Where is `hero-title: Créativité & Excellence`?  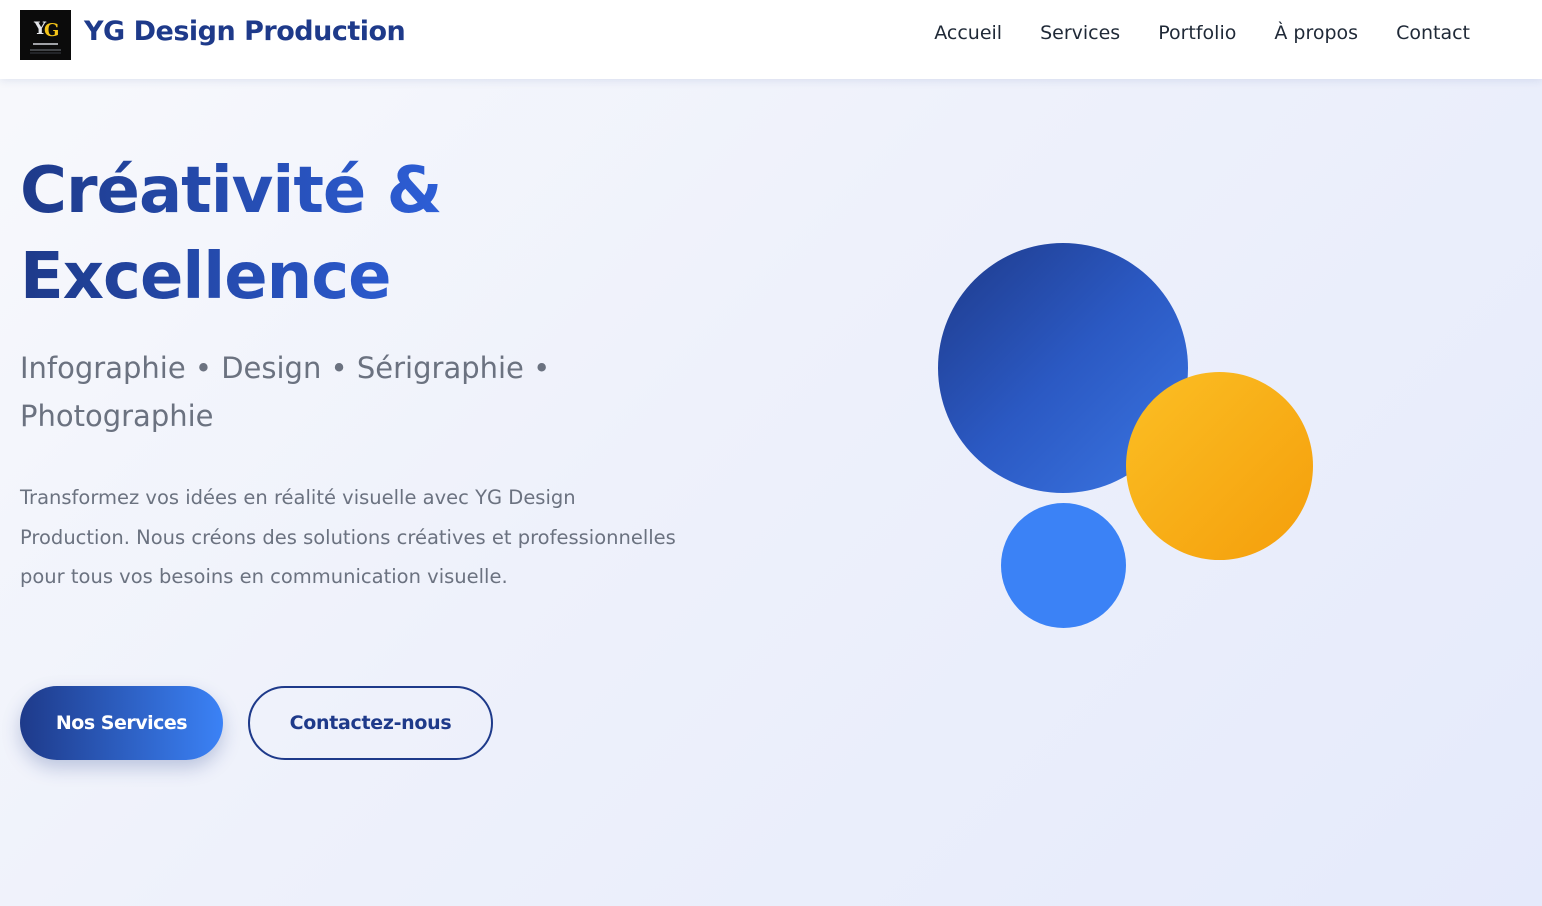
hero-title: Créativité & Excellence is located at coordinates (230, 234).